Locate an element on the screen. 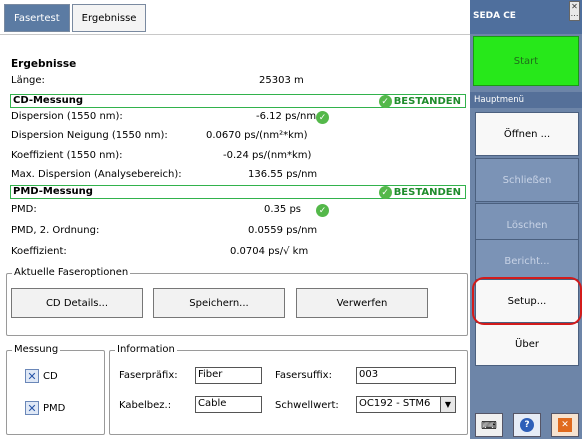  pmd-coefficient-value: 0.0704 ps/√ km is located at coordinates (269, 251).